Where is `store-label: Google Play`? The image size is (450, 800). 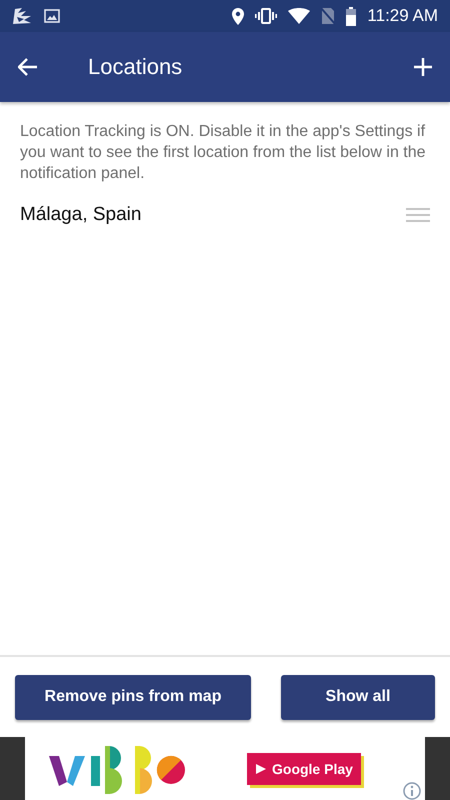
store-label: Google Play is located at coordinates (312, 768).